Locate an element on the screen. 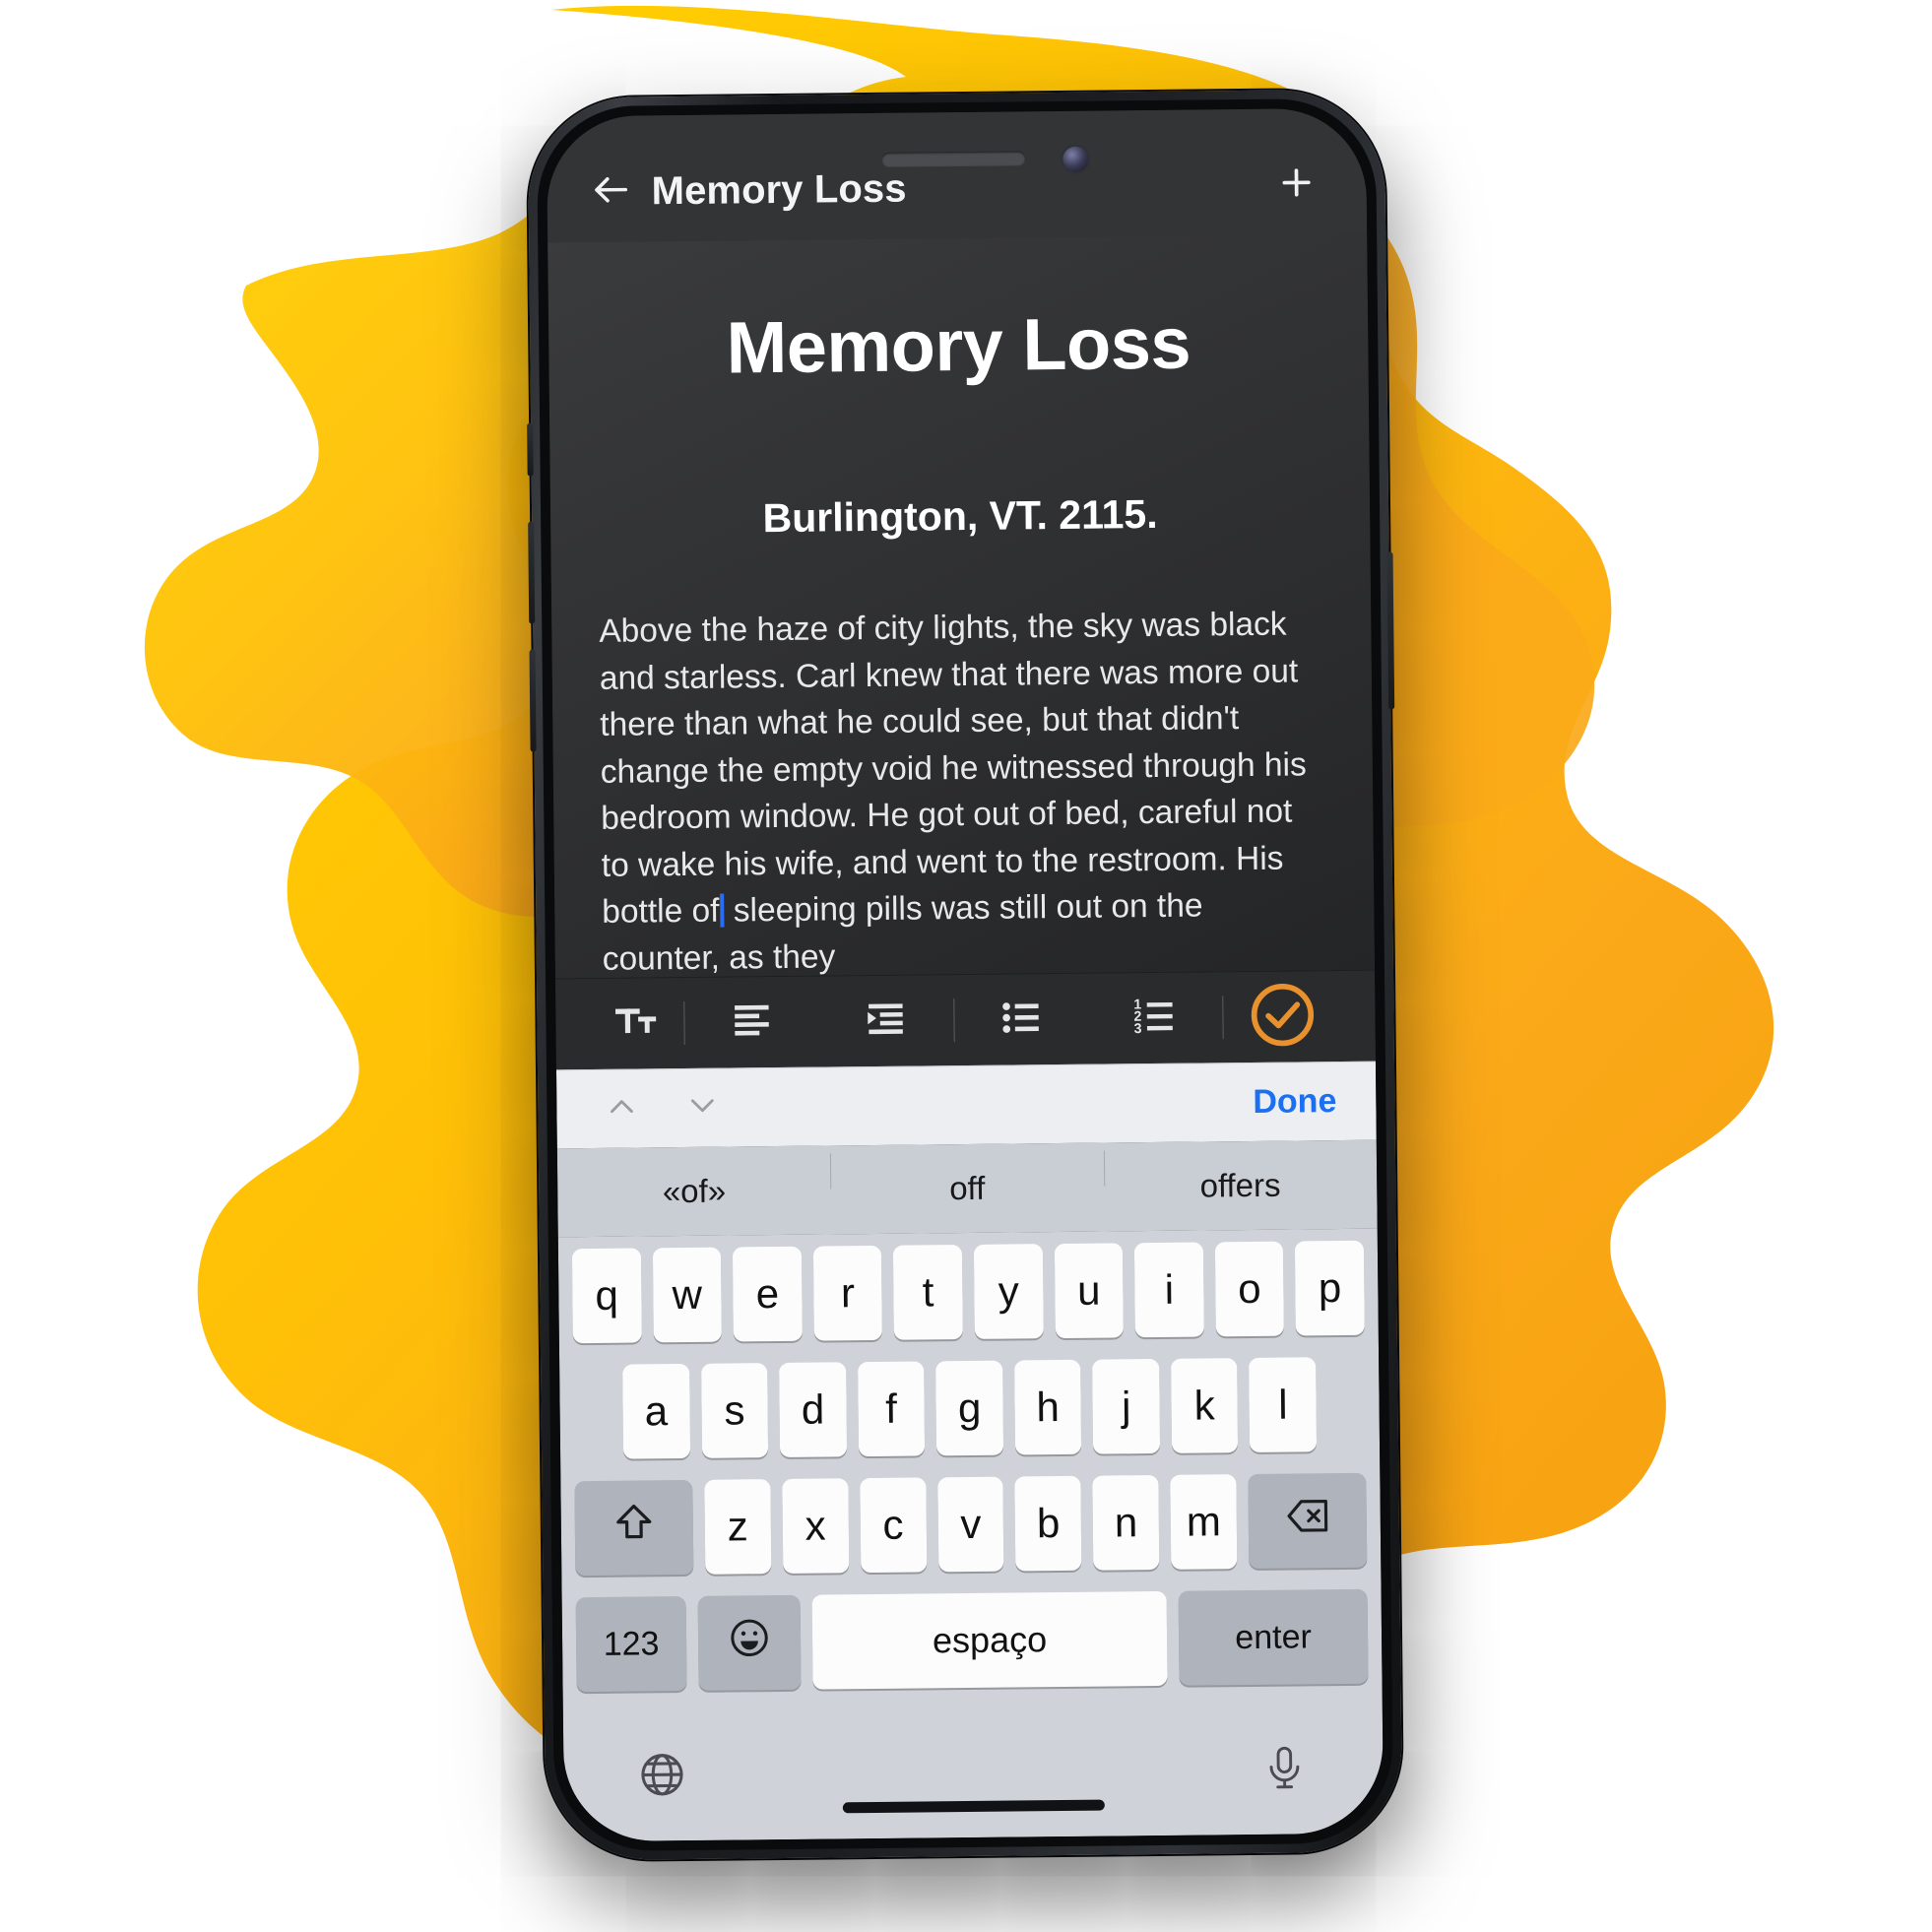 This screenshot has width=1932, height=1932. app-bar-spacer is located at coordinates (1087, 187).